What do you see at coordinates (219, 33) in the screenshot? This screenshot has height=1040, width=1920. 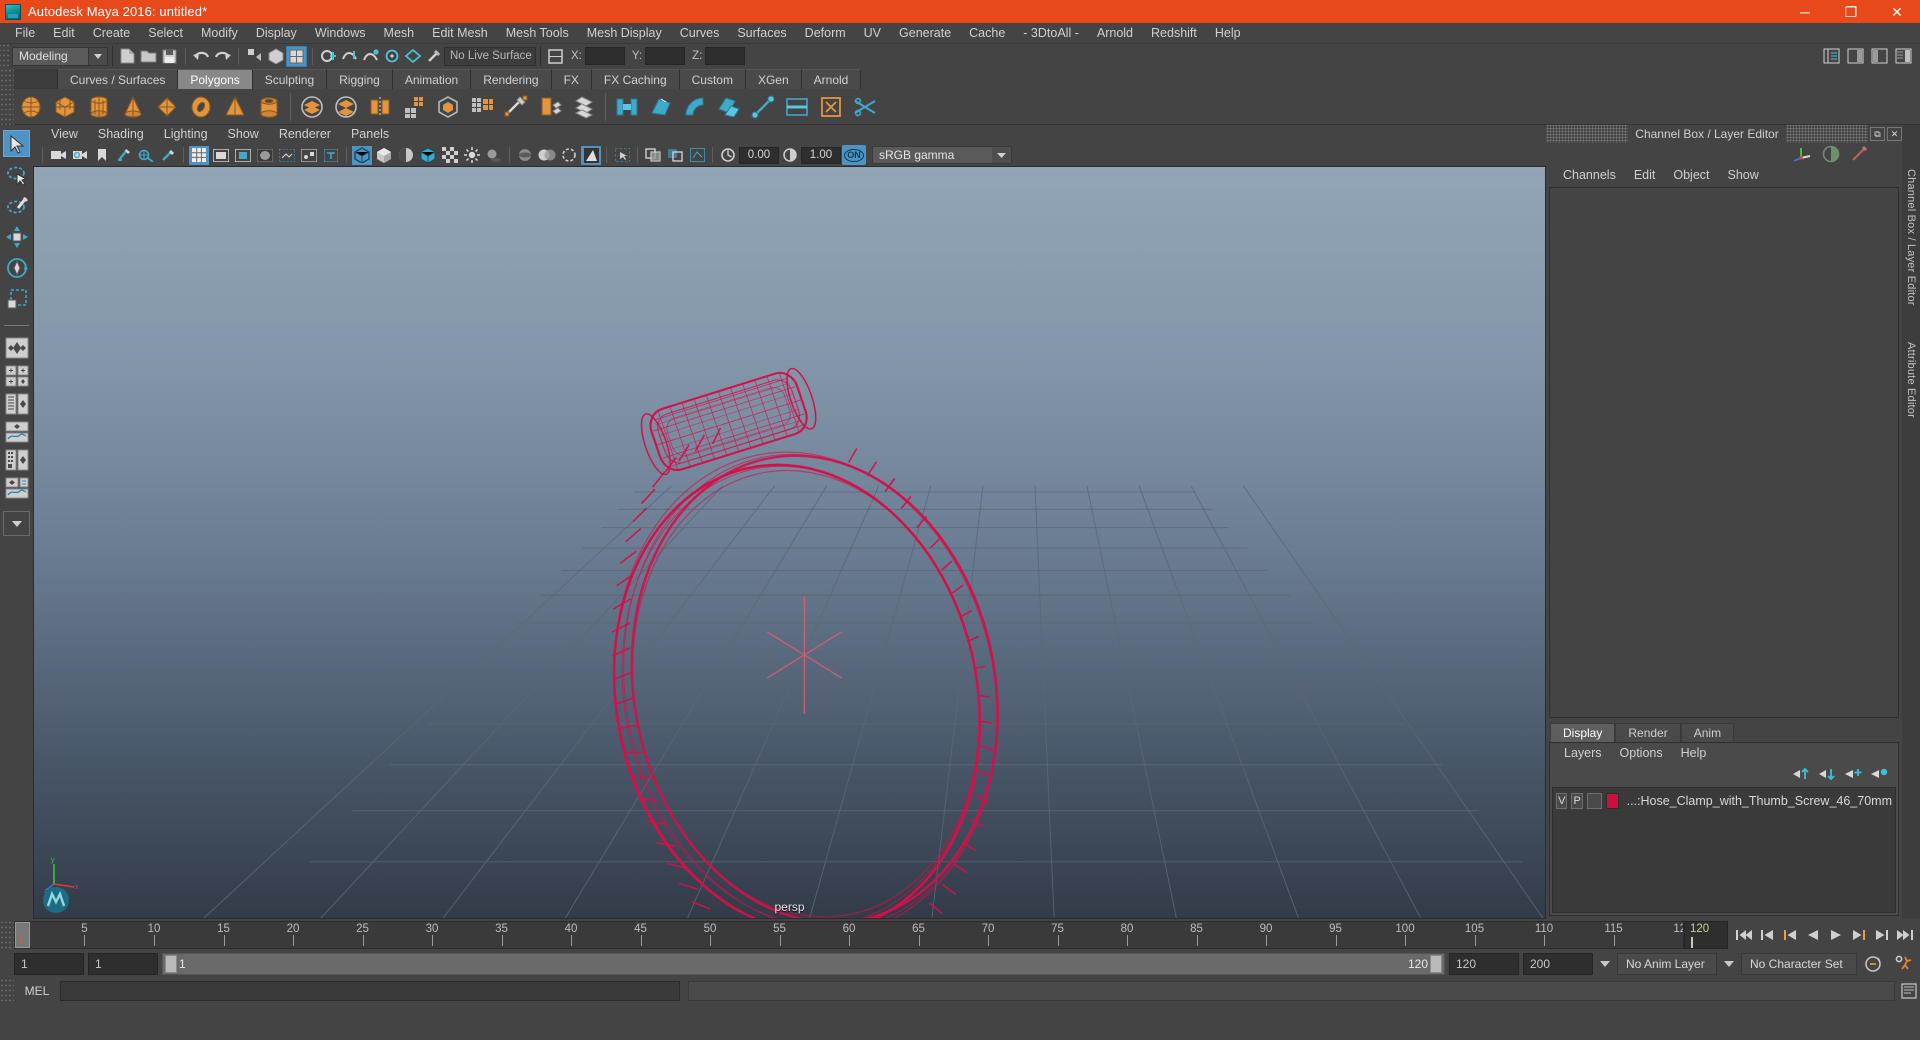 I see `menu-modify: Modify` at bounding box center [219, 33].